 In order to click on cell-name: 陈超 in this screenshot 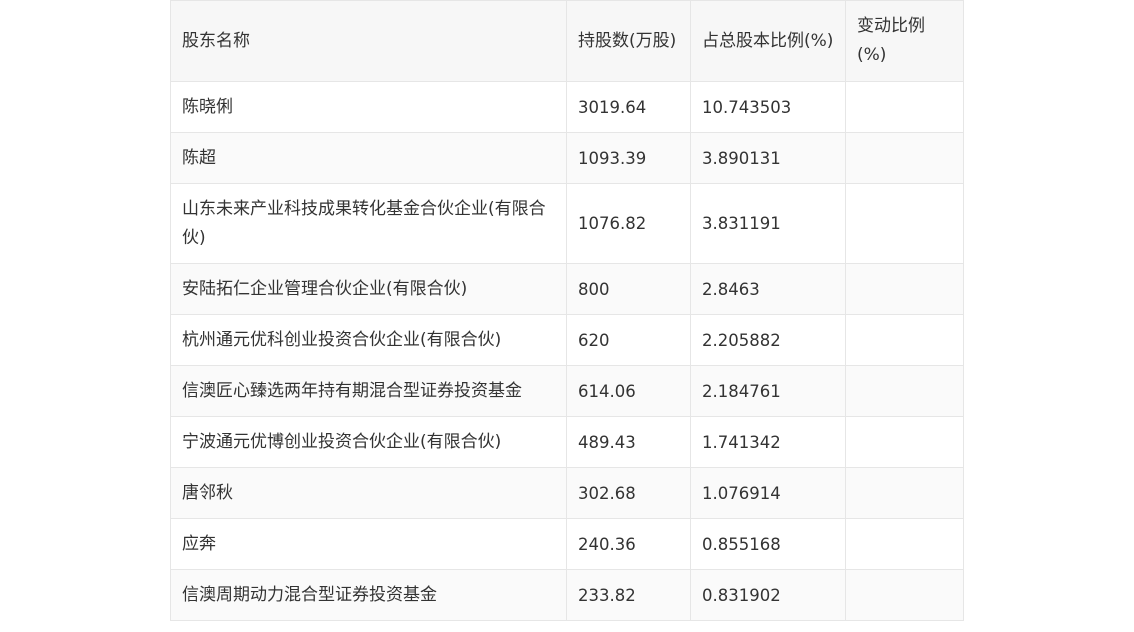, I will do `click(368, 158)`.